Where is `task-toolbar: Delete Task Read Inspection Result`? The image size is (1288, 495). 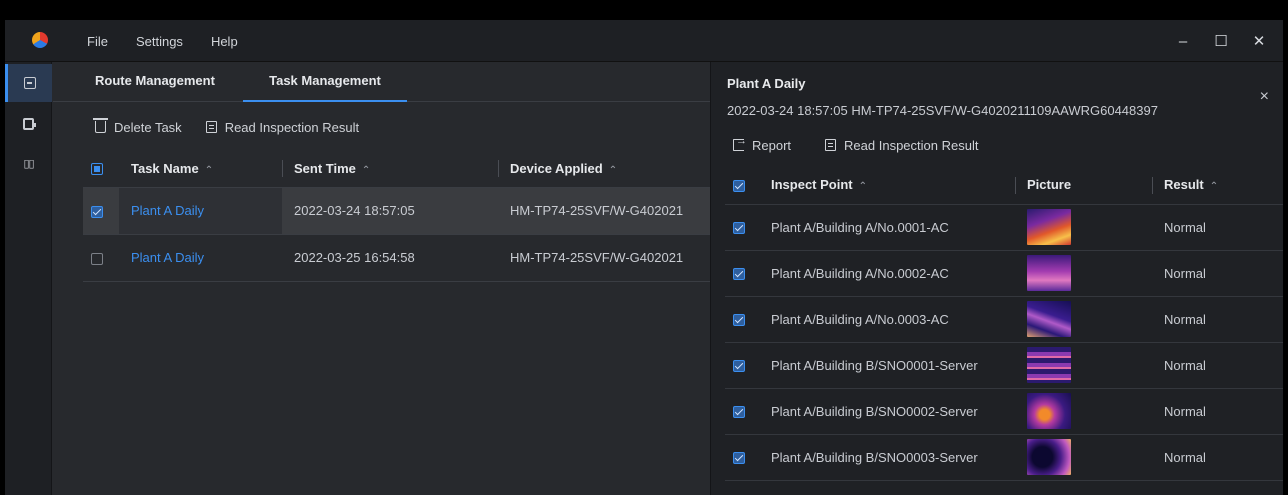 task-toolbar: Delete Task Read Inspection Result is located at coordinates (226, 127).